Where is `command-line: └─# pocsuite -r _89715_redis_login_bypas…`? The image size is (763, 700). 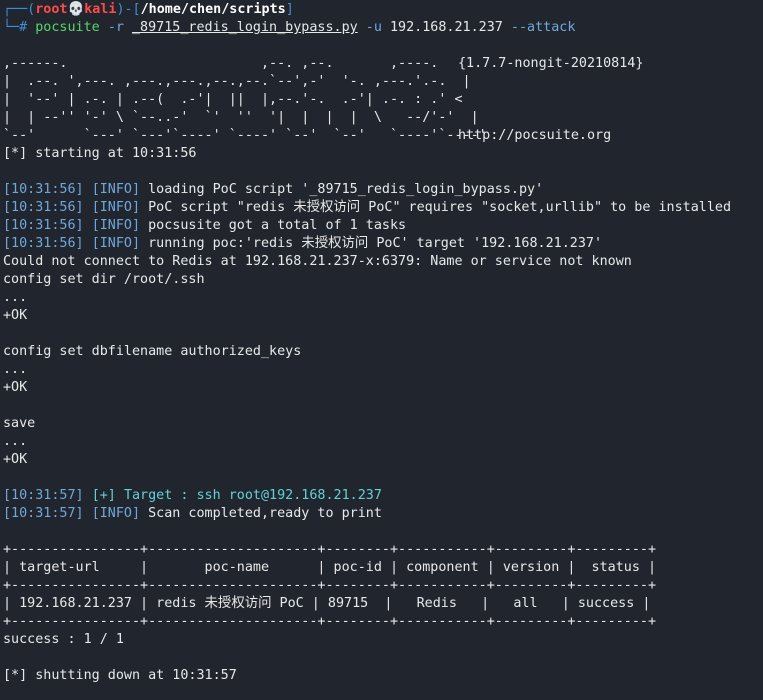
command-line: └─# pocsuite -r _89715_redis_login_bypas… is located at coordinates (289, 28).